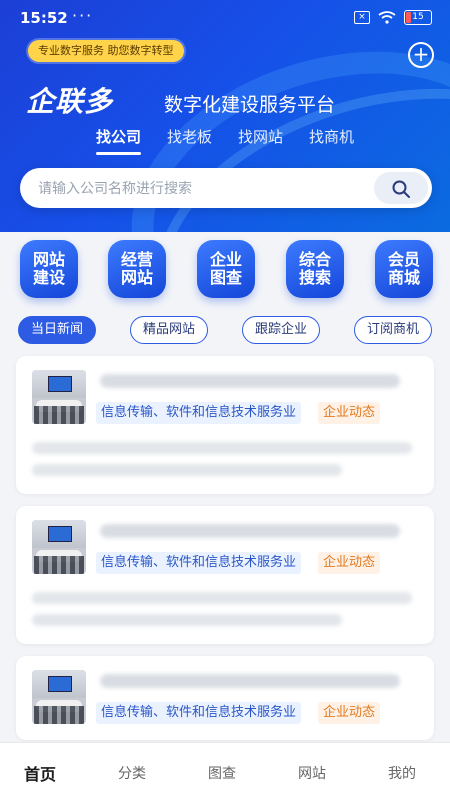 Image resolution: width=450 pixels, height=801 pixels. Describe the element at coordinates (421, 55) in the screenshot. I see `add-button: +` at that location.